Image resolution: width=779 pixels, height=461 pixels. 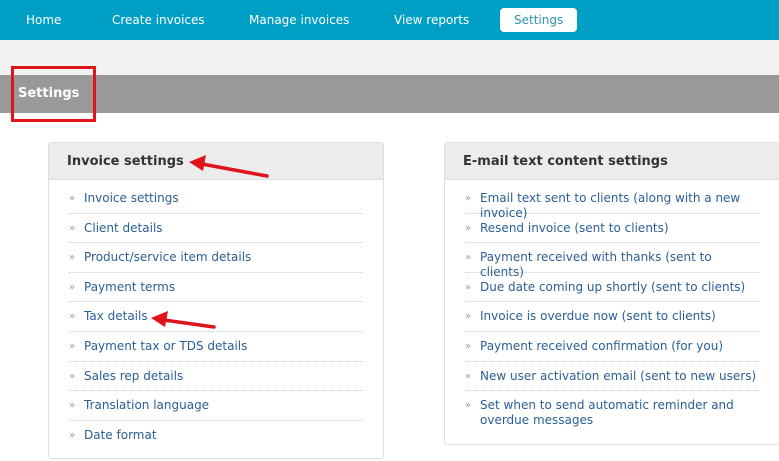 I want to click on link-label: Client details, so click(x=123, y=227).